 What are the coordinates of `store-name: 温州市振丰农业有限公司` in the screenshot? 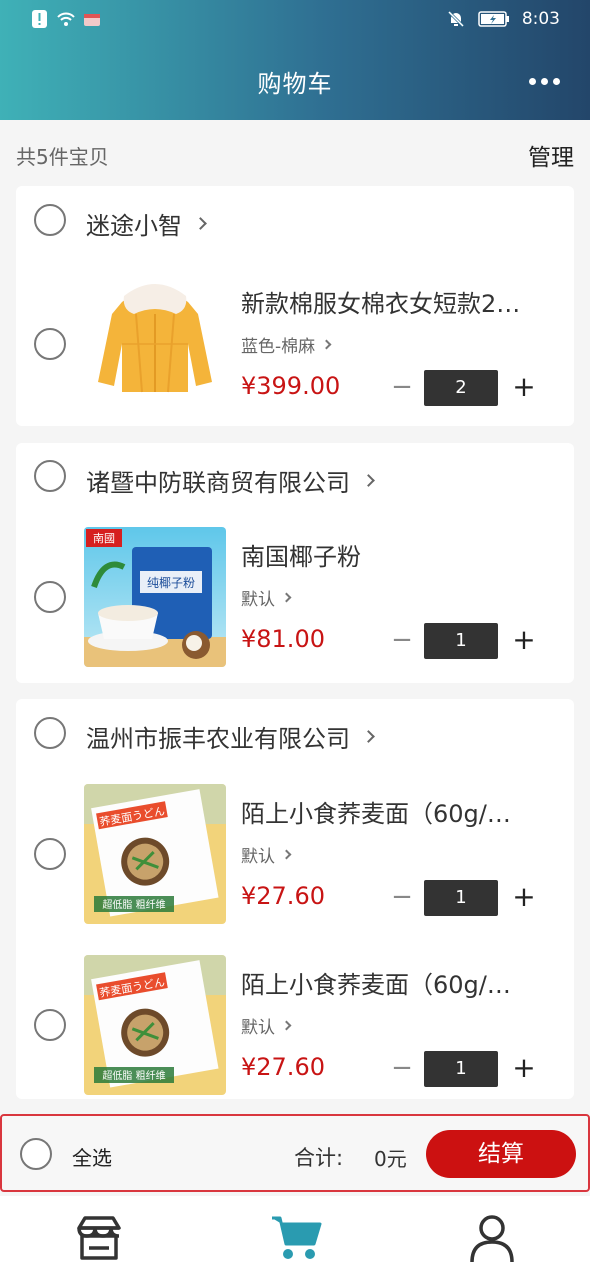 It's located at (230, 736).